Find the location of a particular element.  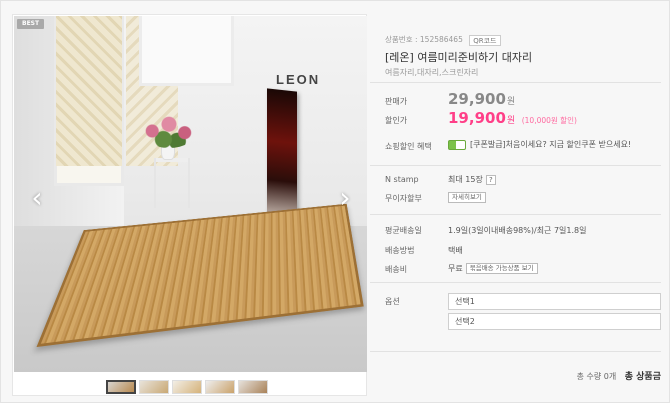

avg-delivery-label: 평균배송일 is located at coordinates (403, 230).